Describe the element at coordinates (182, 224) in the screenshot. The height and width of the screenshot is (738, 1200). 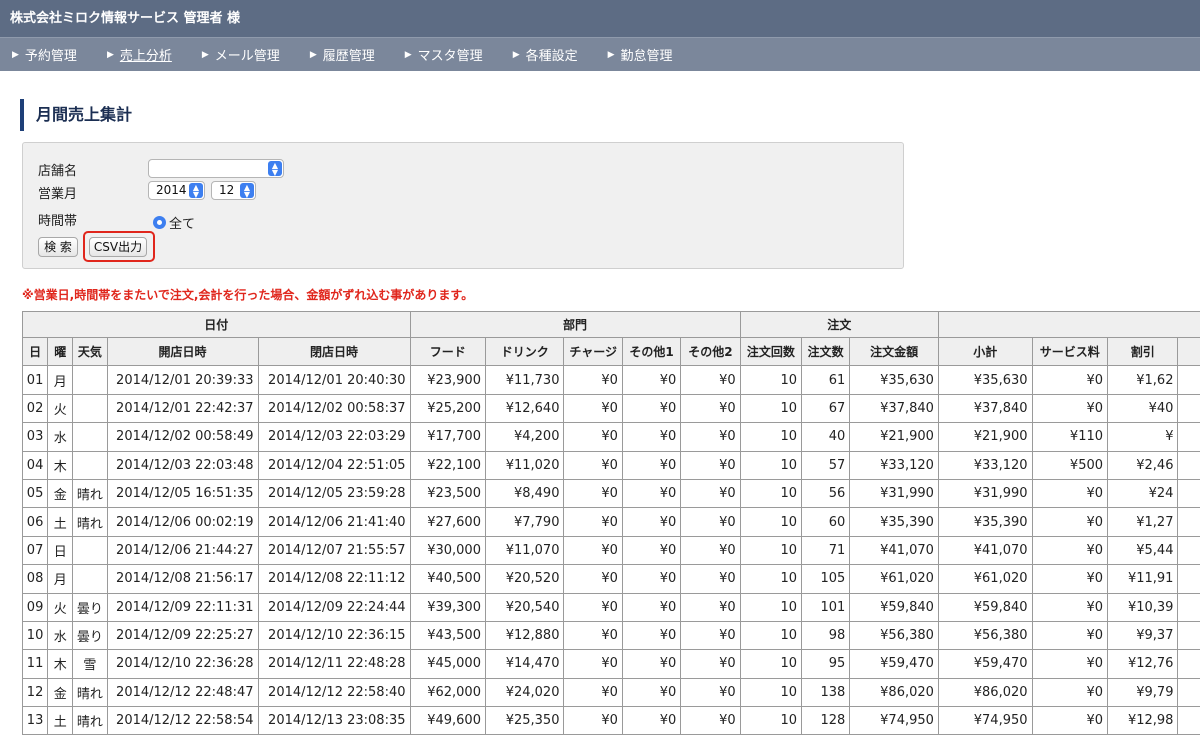
I see `time-radio-label: 全て` at that location.